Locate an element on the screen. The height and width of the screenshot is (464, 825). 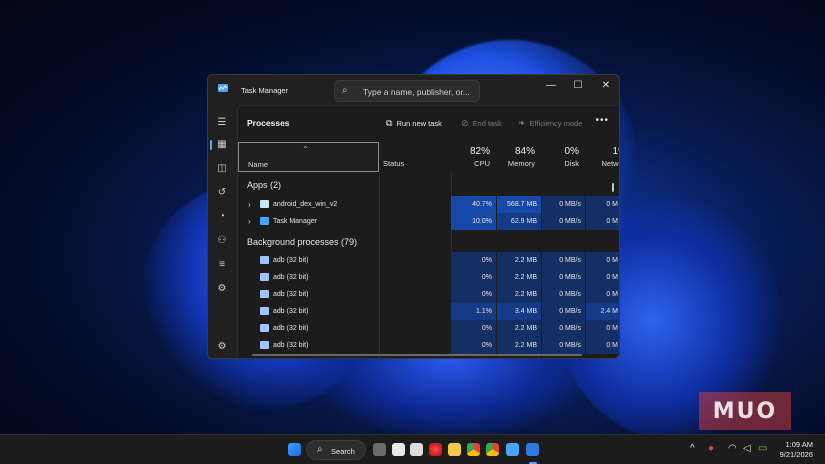
status-column-header: Status is located at coordinates (415, 157).